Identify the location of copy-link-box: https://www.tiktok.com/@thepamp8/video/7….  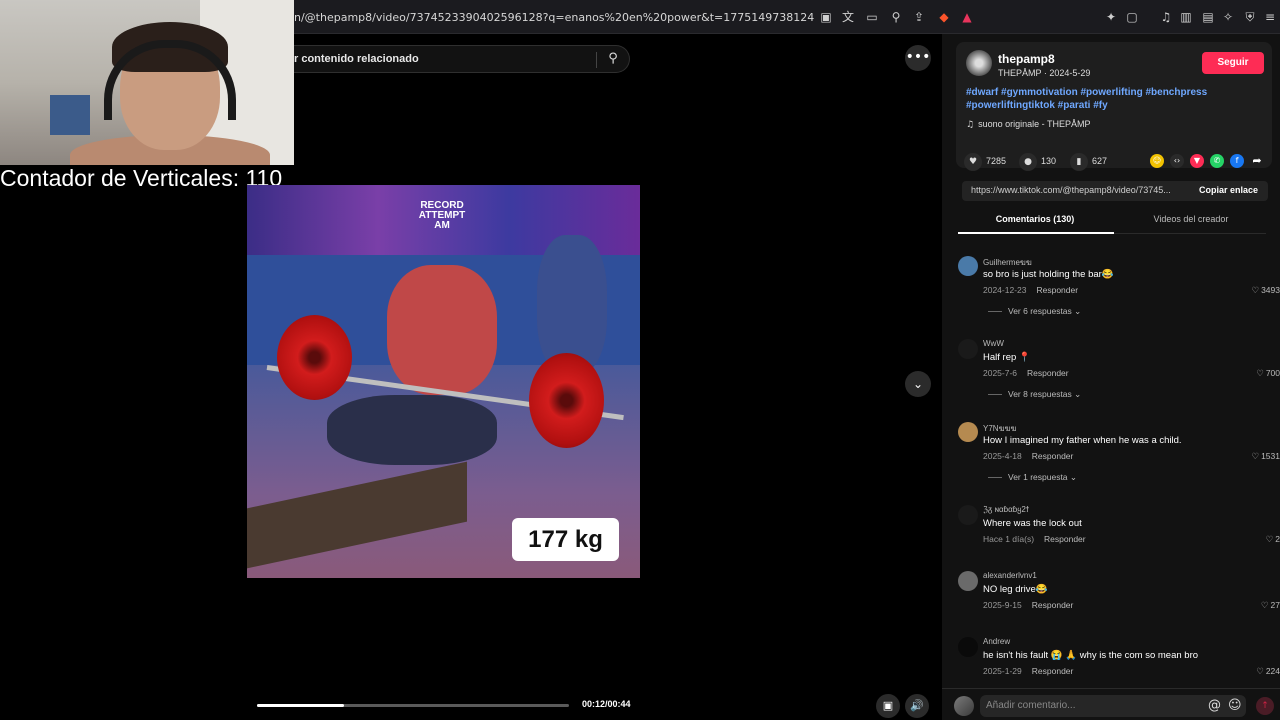
(1115, 191).